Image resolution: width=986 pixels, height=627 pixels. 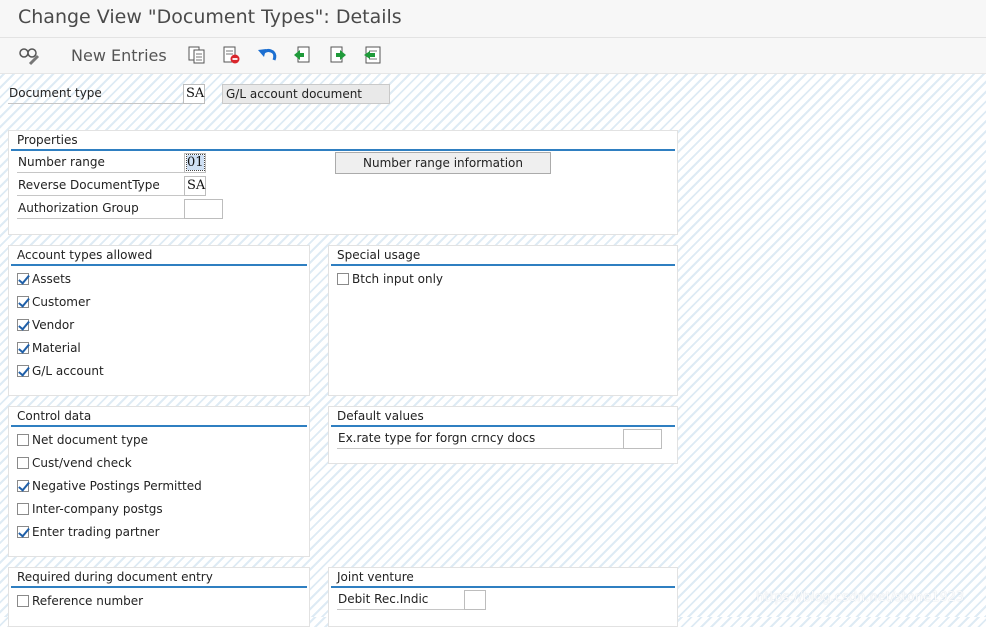 What do you see at coordinates (338, 55) in the screenshot?
I see `next-entry-icon` at bounding box center [338, 55].